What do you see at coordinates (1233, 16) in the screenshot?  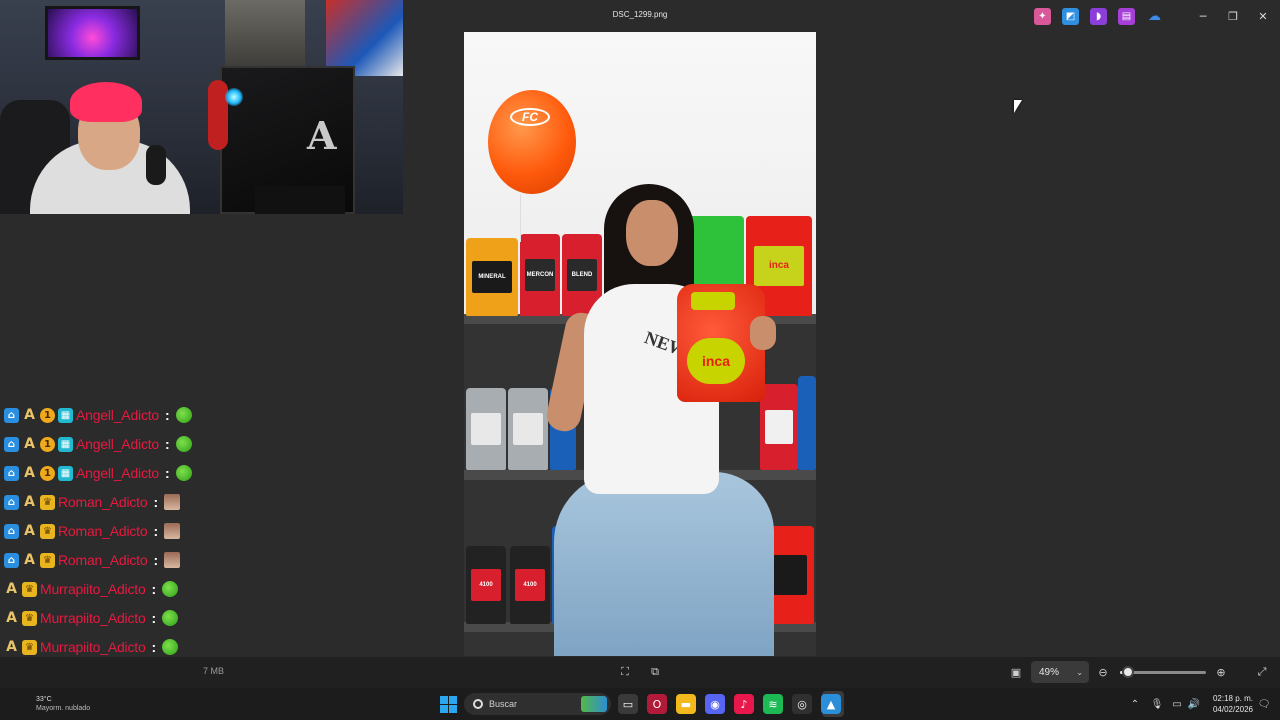 I see `restore-button: ❐` at bounding box center [1233, 16].